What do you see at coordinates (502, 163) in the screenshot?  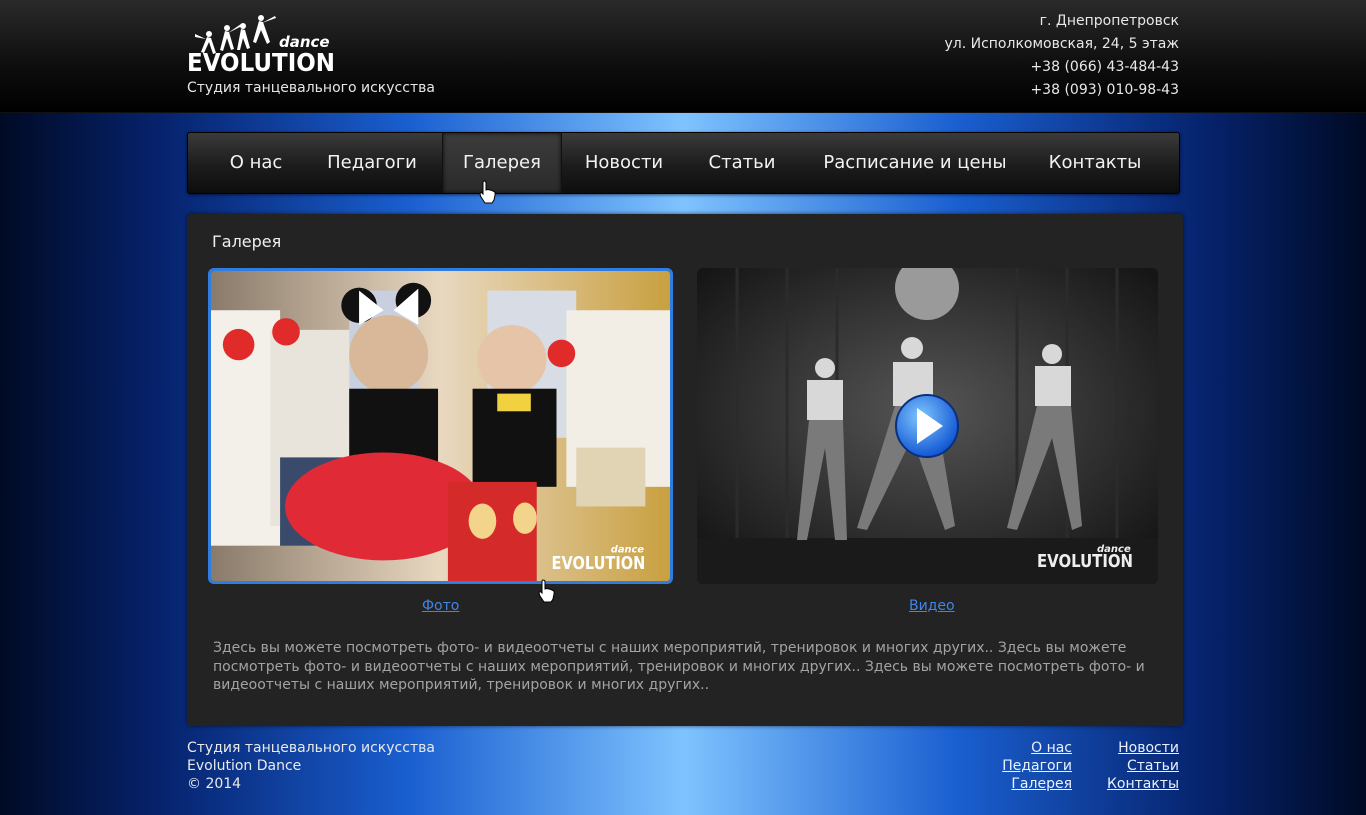 I see `nav-item-gallery: Галерея` at bounding box center [502, 163].